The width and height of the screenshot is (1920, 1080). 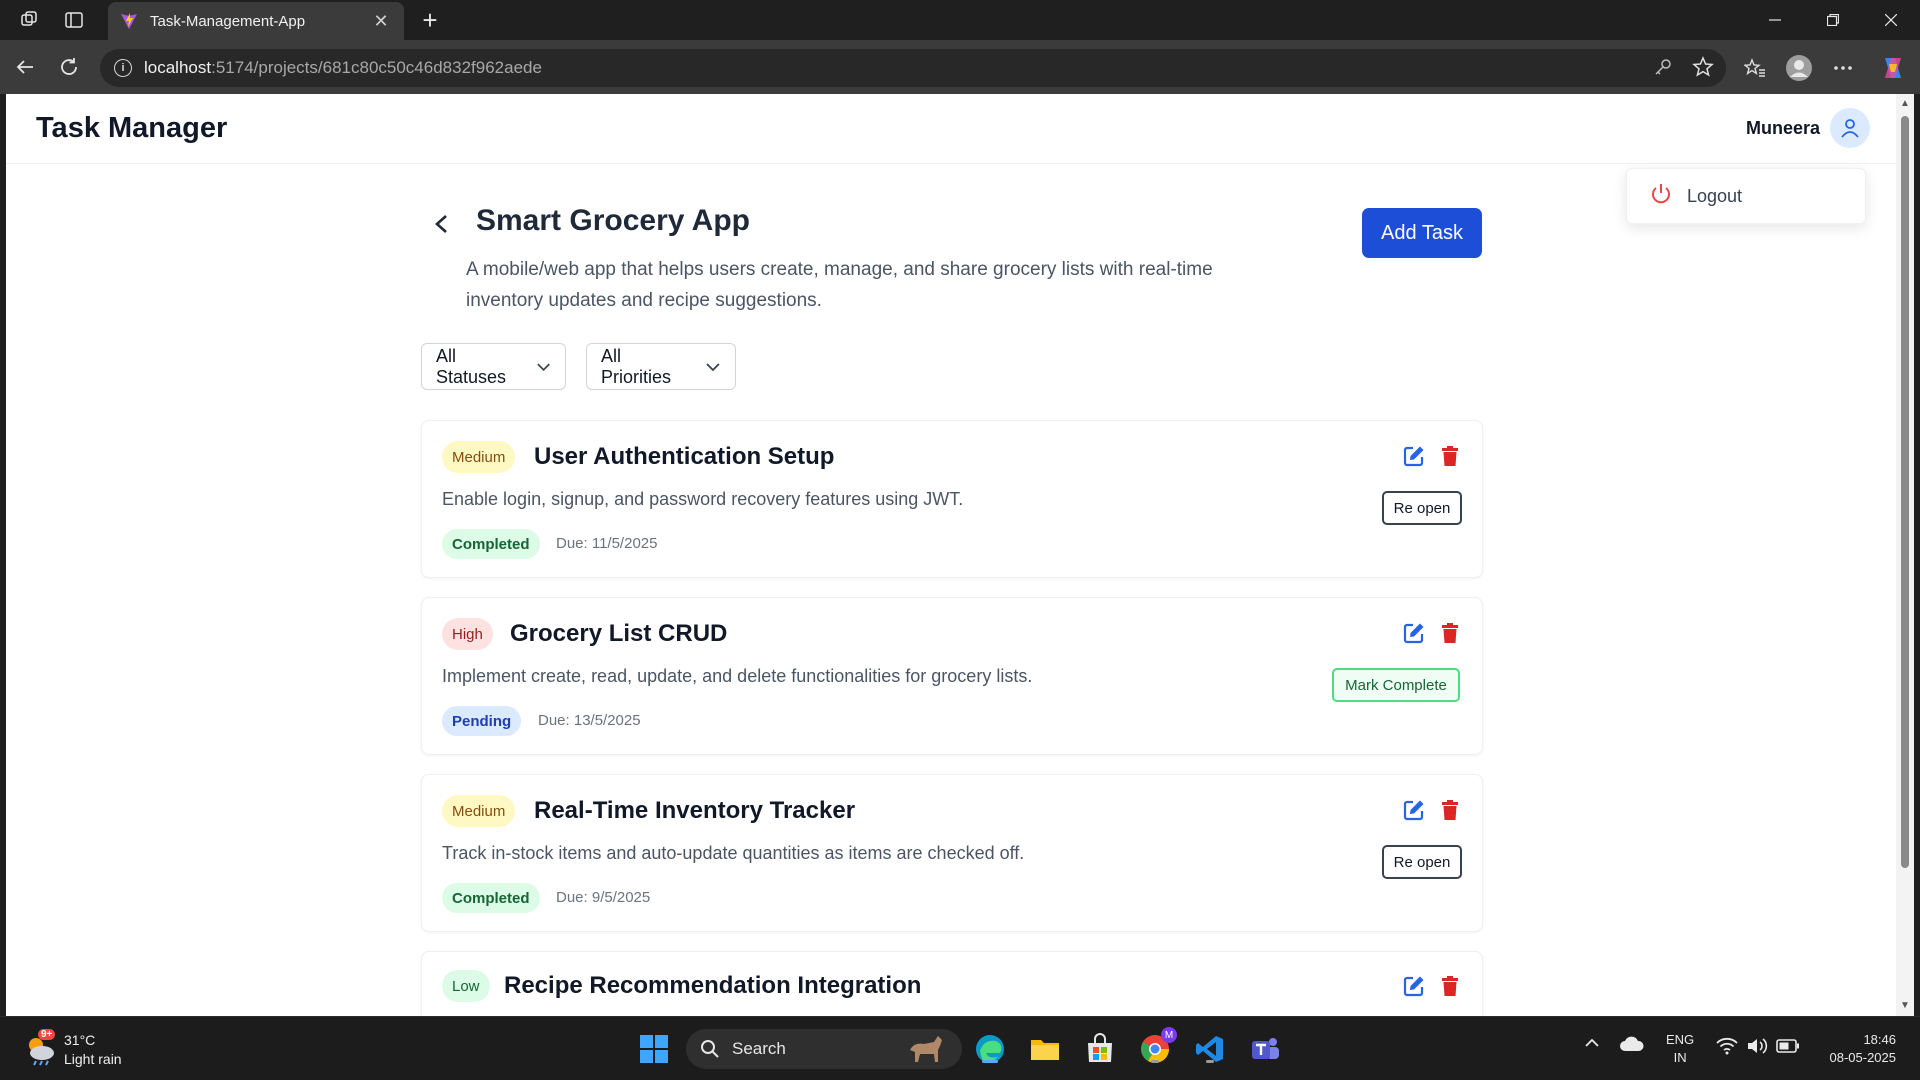 I want to click on user-avatar, so click(x=1850, y=128).